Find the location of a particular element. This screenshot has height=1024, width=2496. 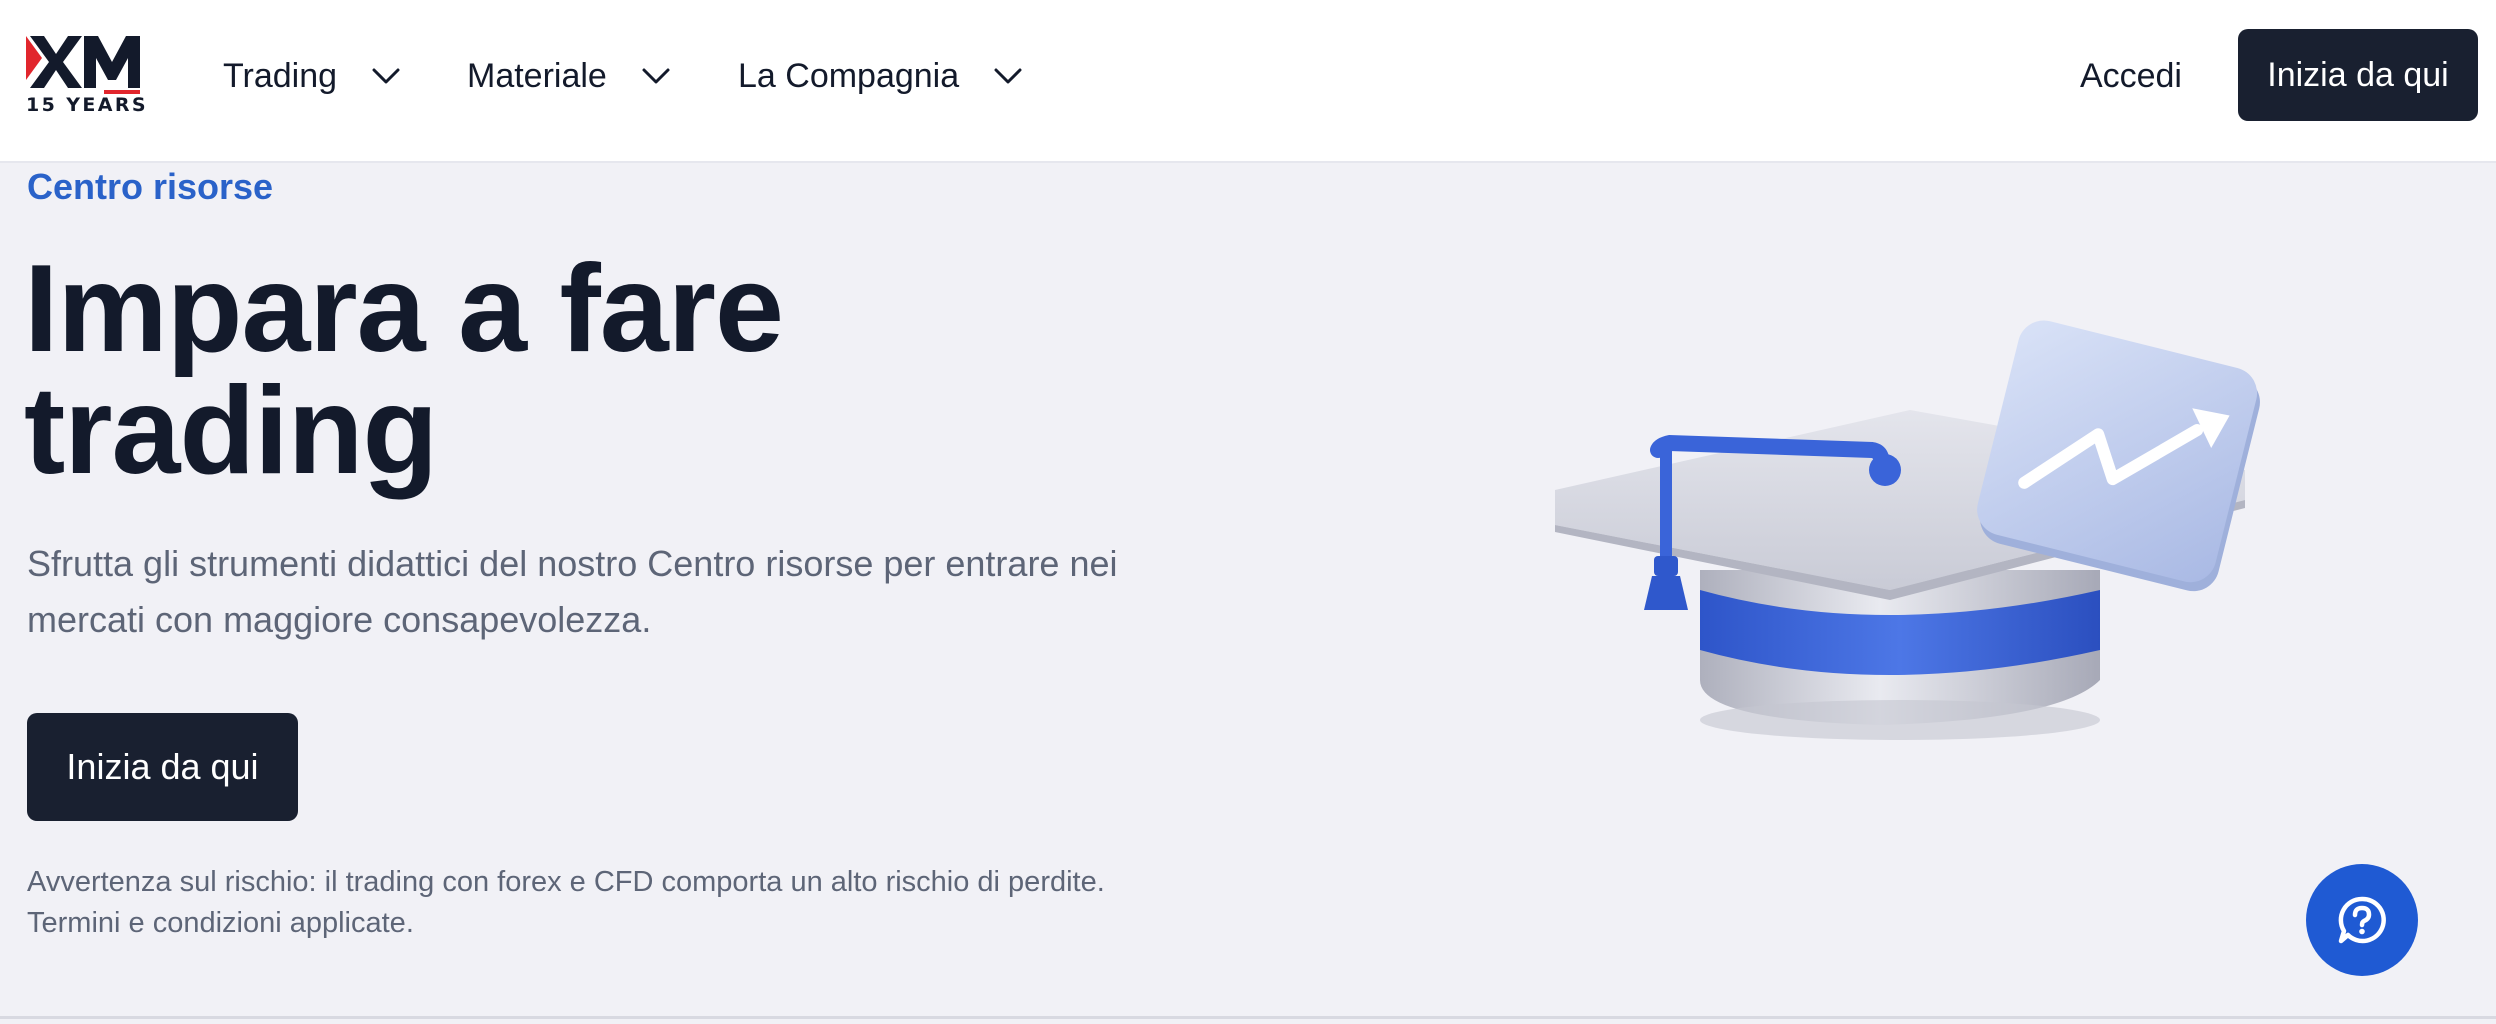

xm-logo: 15 YEARS is located at coordinates (86, 75).